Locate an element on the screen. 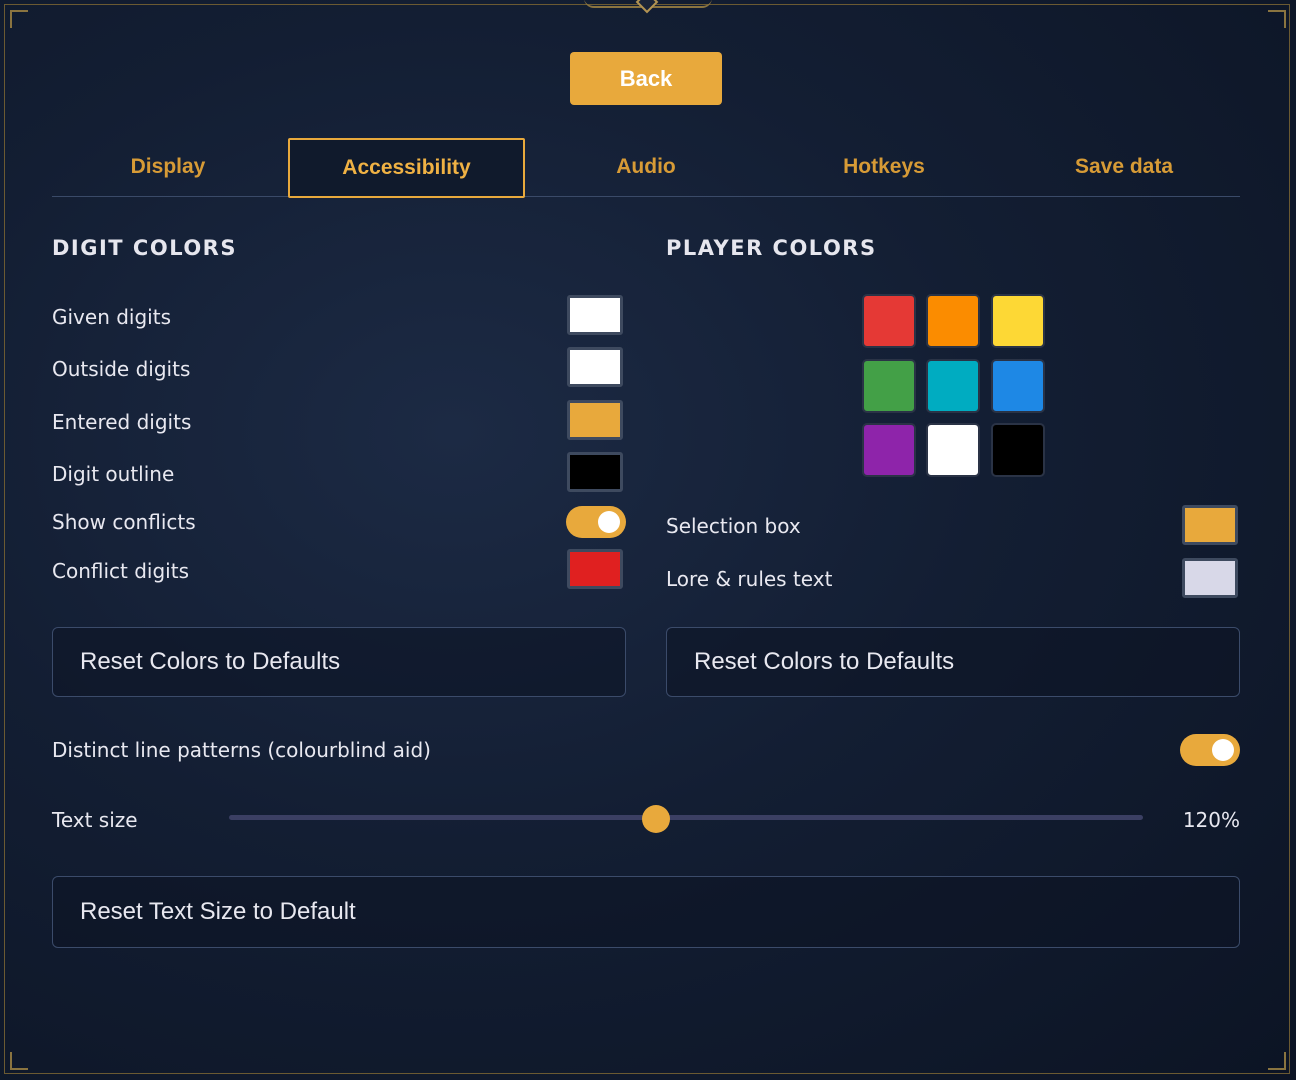 The width and height of the screenshot is (1296, 1080). line-patterns-toggle is located at coordinates (1210, 750).